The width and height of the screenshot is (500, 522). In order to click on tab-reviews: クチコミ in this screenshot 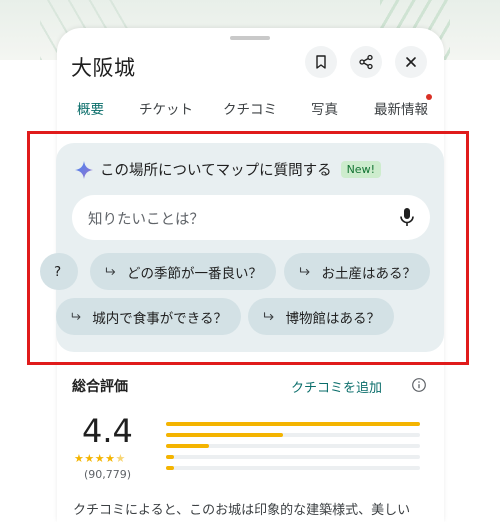, I will do `click(250, 108)`.